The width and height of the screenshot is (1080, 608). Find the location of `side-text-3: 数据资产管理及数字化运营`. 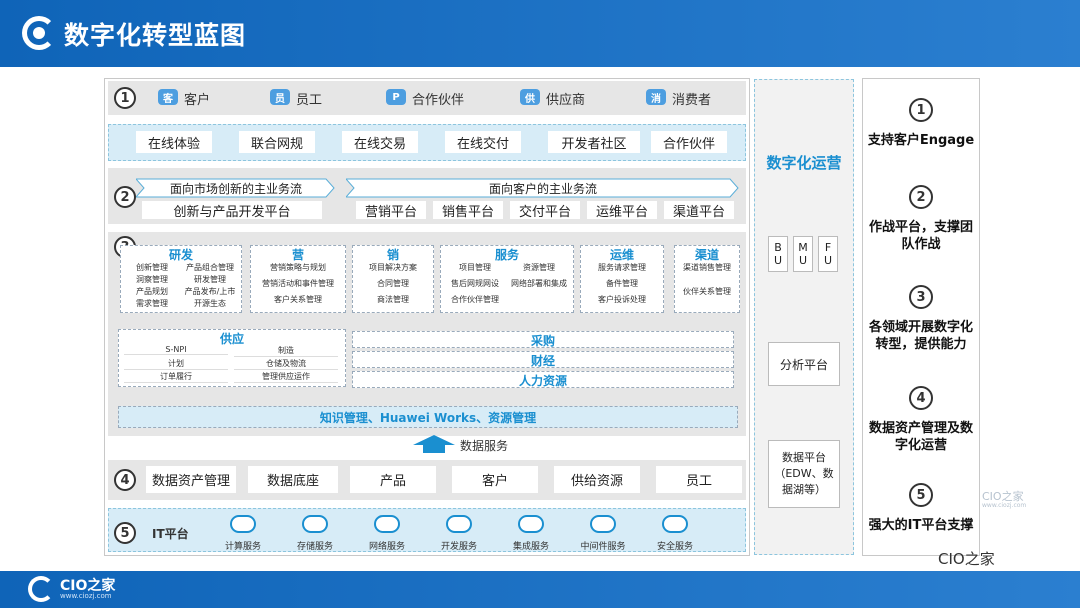

side-text-3: 数据资产管理及数字化运营 is located at coordinates (921, 437).